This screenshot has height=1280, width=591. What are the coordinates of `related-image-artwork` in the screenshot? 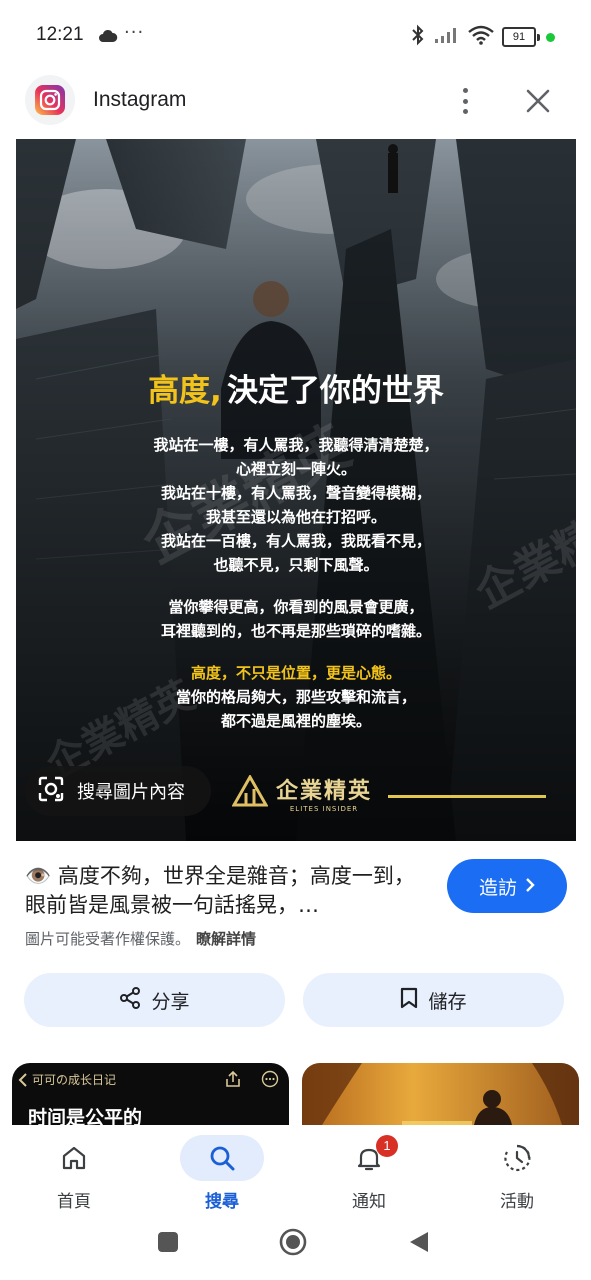 It's located at (440, 1094).